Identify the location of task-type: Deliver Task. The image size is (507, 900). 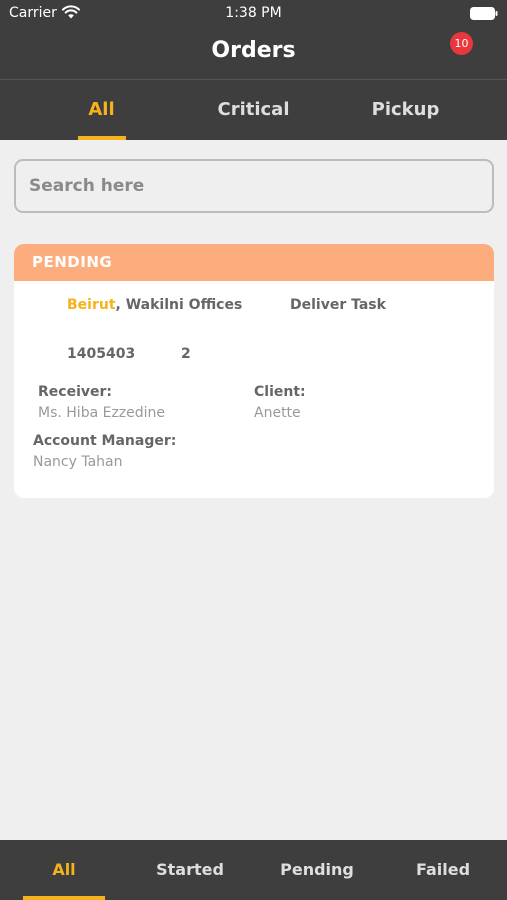
(338, 305).